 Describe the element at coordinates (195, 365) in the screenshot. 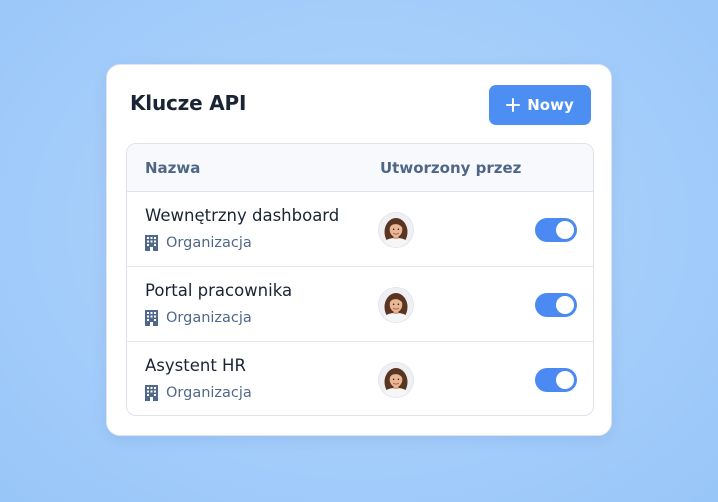

I see `key-name: Asystent HR` at that location.